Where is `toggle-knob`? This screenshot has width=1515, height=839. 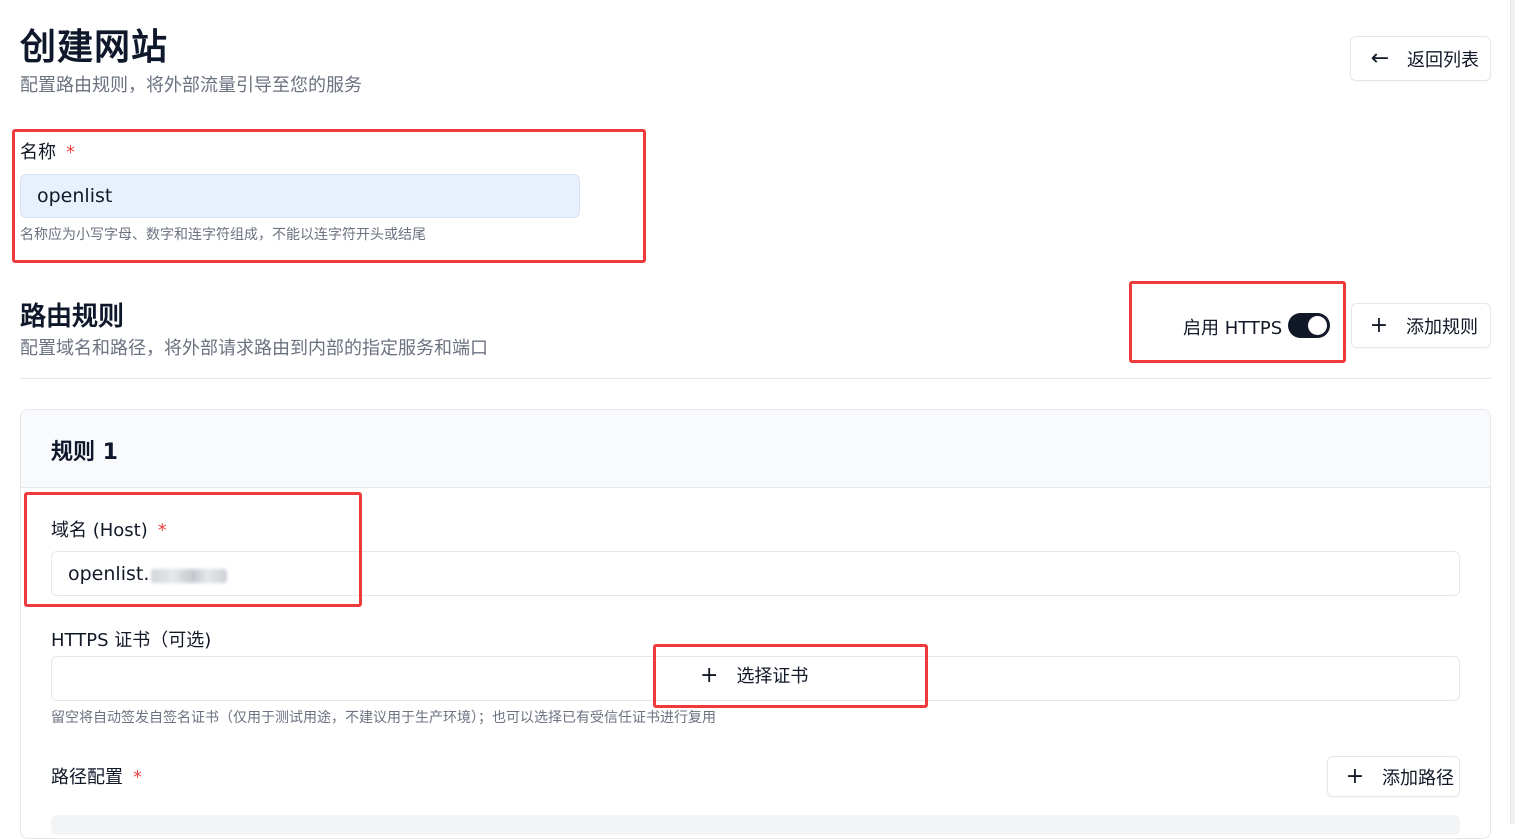
toggle-knob is located at coordinates (1317, 325).